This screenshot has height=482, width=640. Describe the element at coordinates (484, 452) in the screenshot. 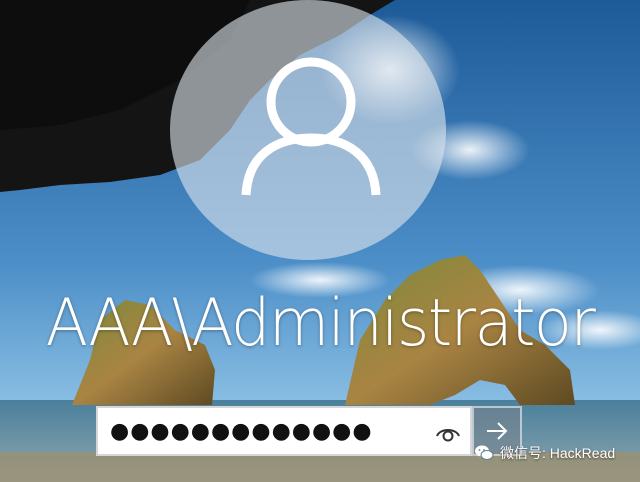

I see `wechat-icon` at that location.